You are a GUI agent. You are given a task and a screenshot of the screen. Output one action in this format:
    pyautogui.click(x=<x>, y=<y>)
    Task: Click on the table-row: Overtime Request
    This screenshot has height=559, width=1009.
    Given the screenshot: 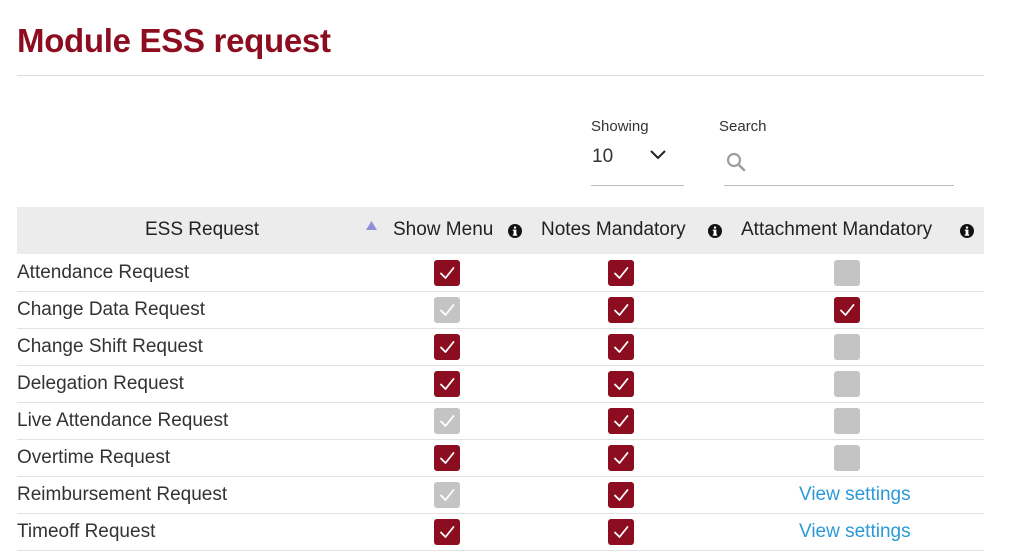 What is the action you would take?
    pyautogui.click(x=500, y=458)
    